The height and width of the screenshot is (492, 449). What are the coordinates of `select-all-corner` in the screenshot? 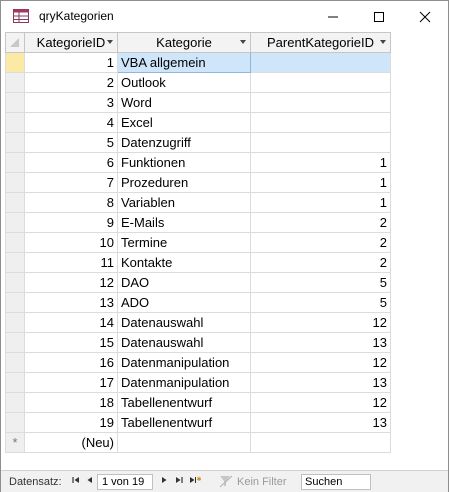 It's located at (15, 42).